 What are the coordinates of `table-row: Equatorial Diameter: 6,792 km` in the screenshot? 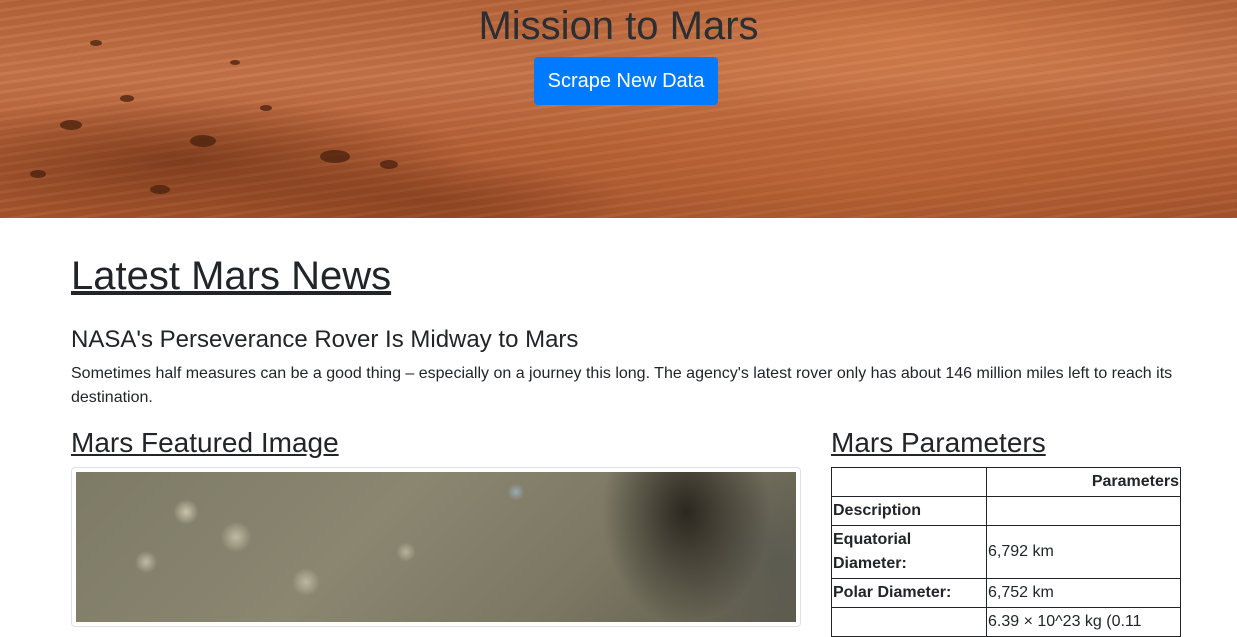 It's located at (1006, 552).